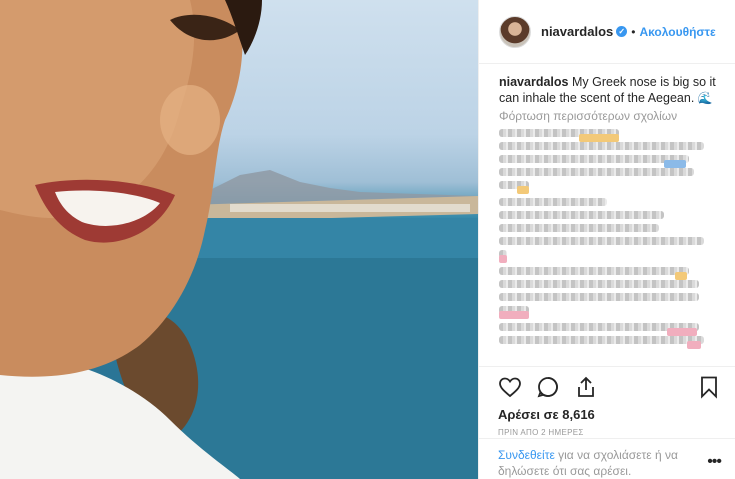 This screenshot has height=479, width=735. Describe the element at coordinates (709, 387) in the screenshot. I see `bookmark-icon` at that location.